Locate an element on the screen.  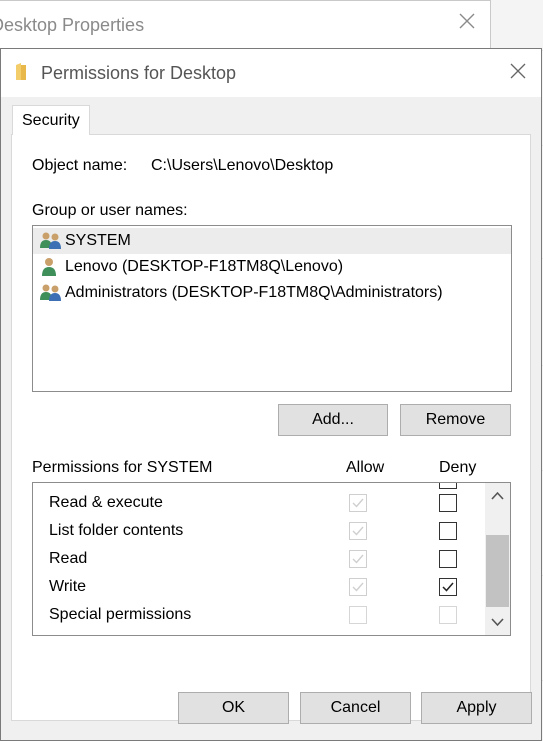
permission-row: Special permissions is located at coordinates (258, 616).